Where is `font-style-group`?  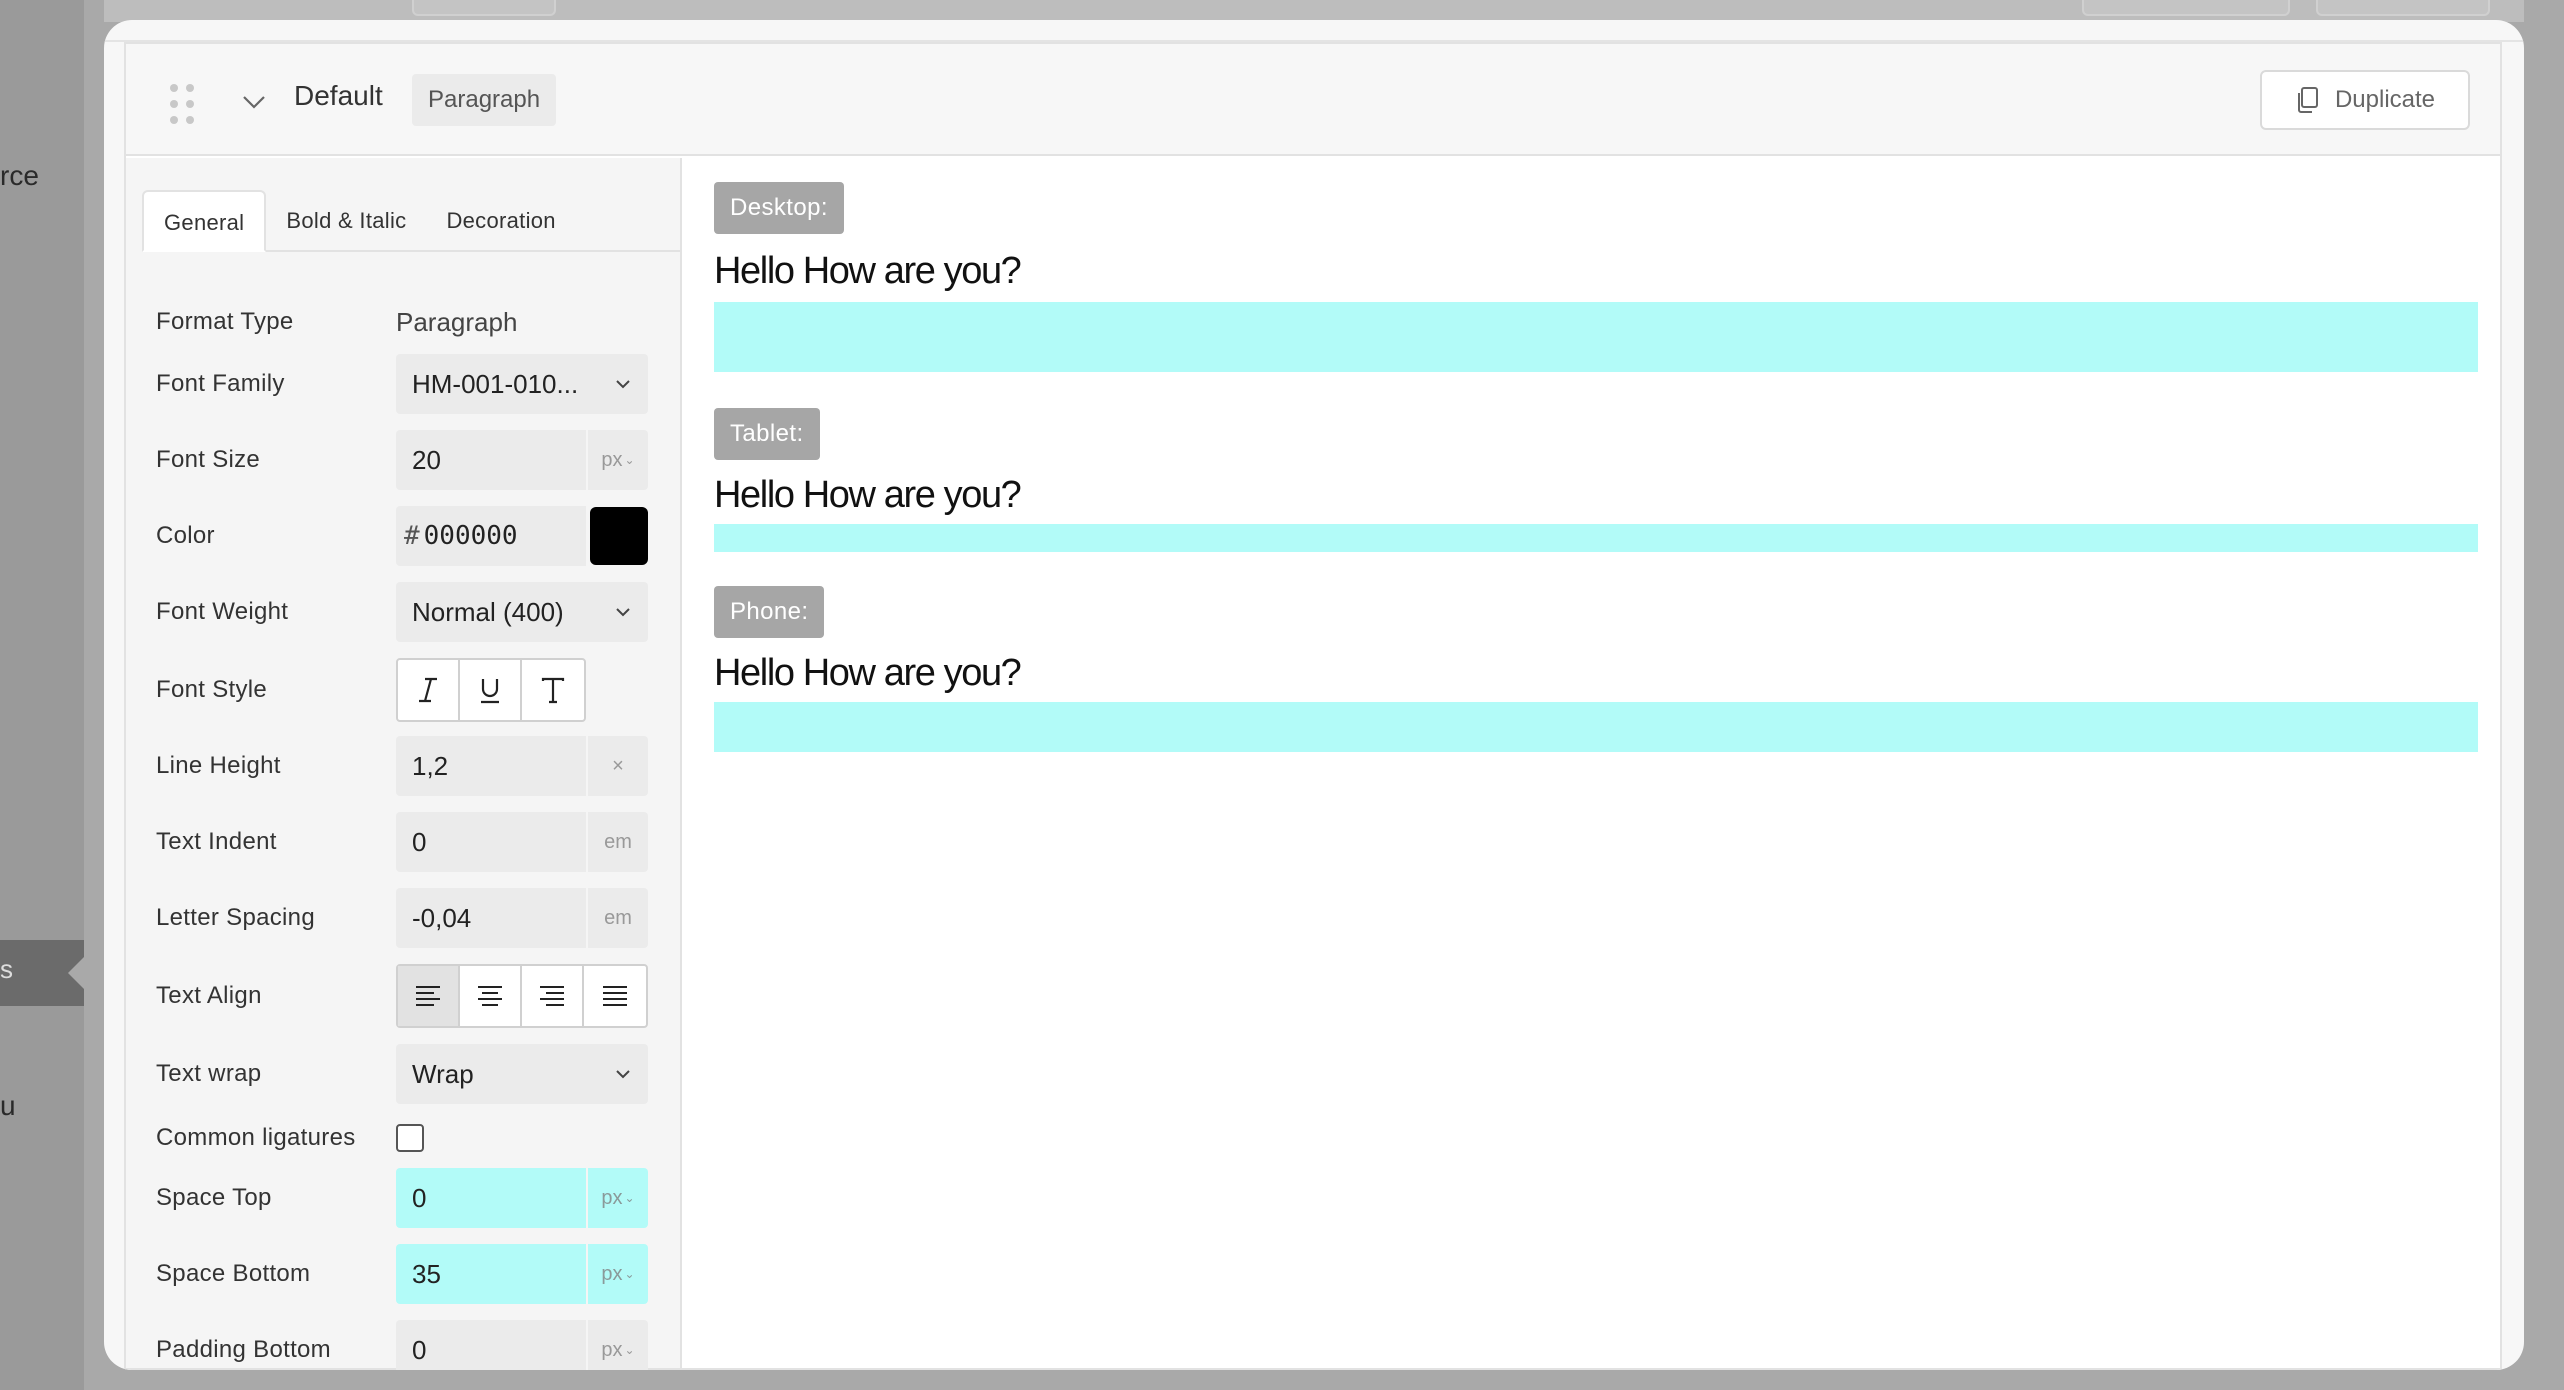 font-style-group is located at coordinates (491, 690).